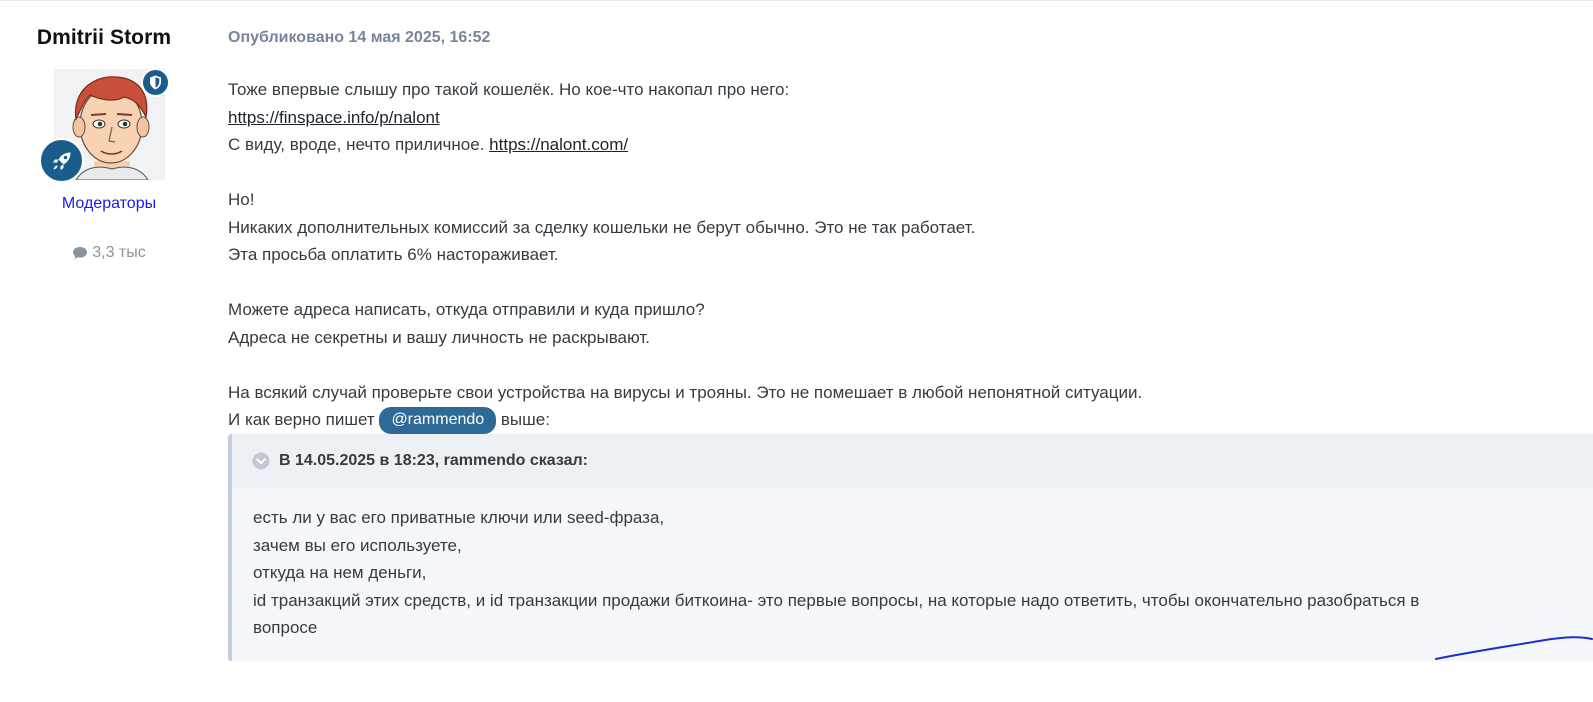 The image size is (1593, 702). What do you see at coordinates (356, 144) in the screenshot?
I see `post-text: С виду, вроде, нечто приличное.` at bounding box center [356, 144].